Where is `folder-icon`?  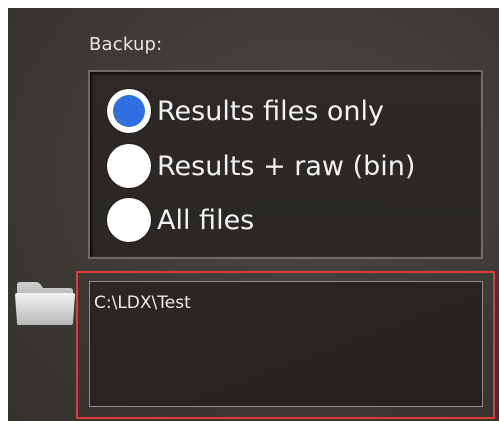 folder-icon is located at coordinates (45, 303).